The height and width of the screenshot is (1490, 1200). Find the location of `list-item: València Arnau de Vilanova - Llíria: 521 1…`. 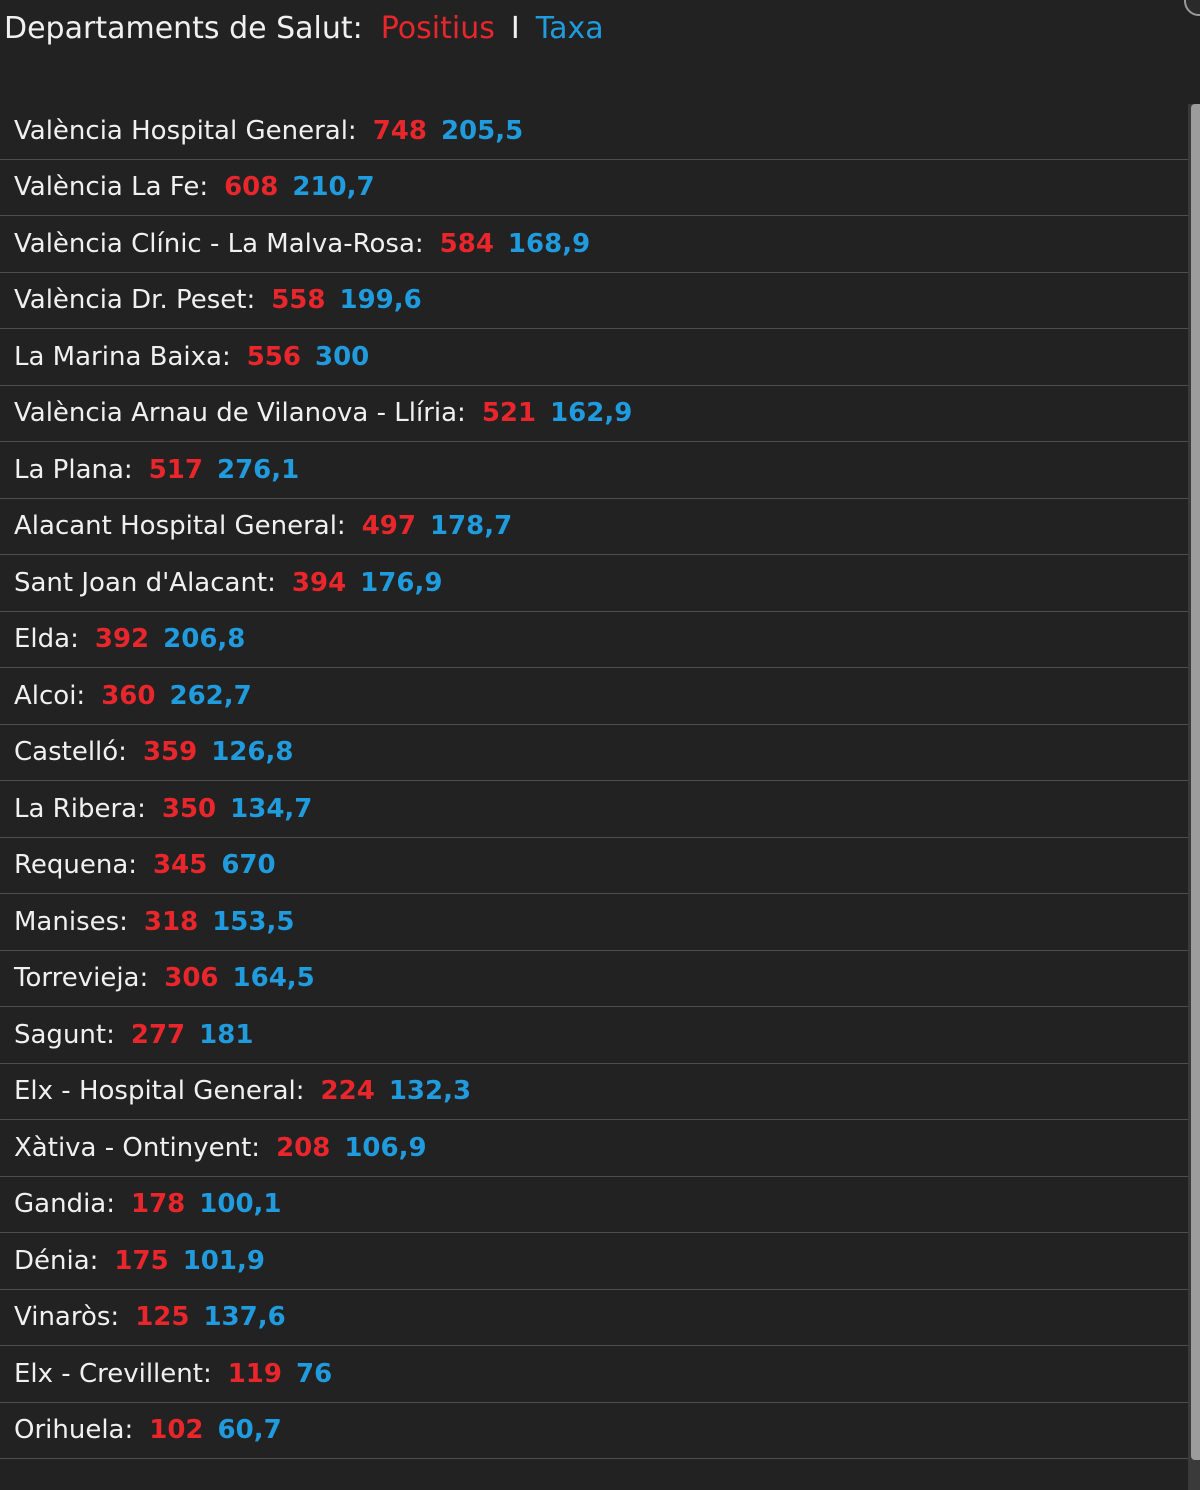

list-item: València Arnau de Vilanova - Llíria: 521 1… is located at coordinates (594, 414).